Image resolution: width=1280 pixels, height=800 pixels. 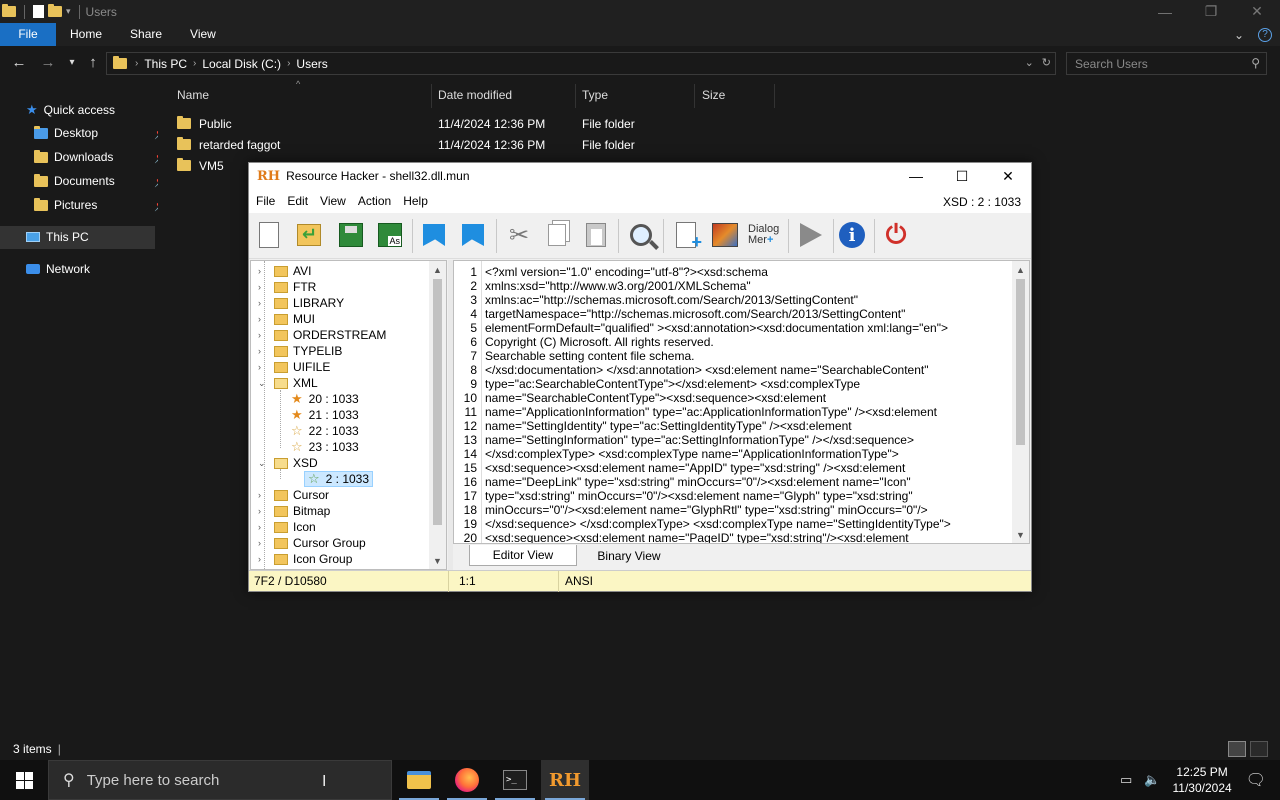 I want to click on compile-button, so click(x=811, y=235).